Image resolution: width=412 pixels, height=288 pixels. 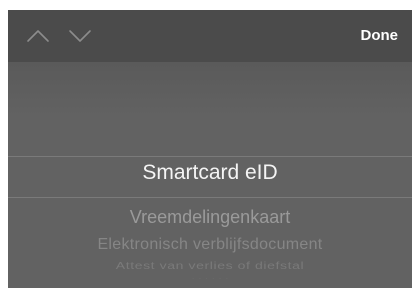 I want to click on picker-option-selected: Smartcard eID, so click(x=210, y=173).